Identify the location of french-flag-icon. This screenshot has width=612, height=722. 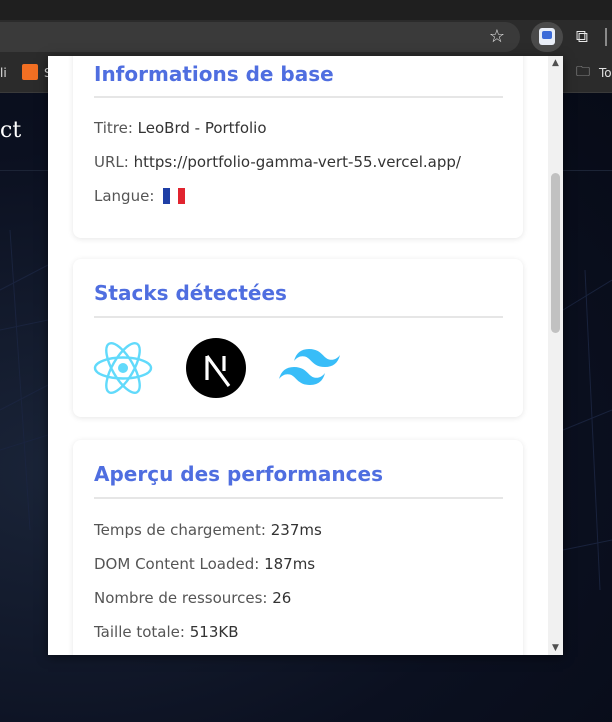
(174, 196).